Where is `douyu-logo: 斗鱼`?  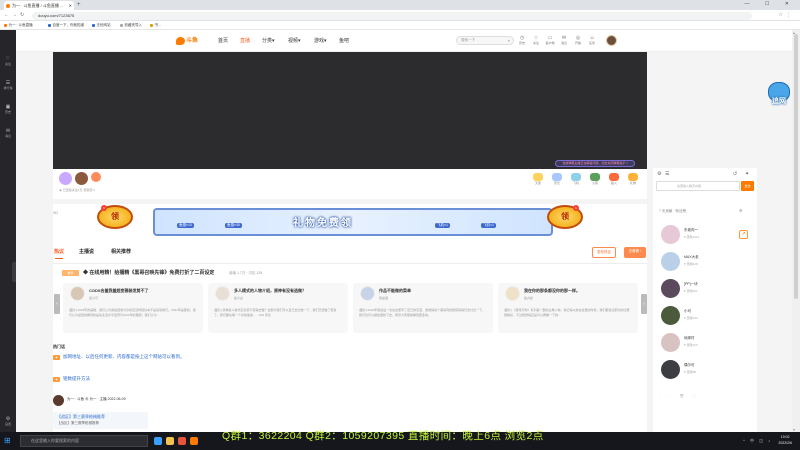 douyu-logo: 斗鱼 is located at coordinates (189, 41).